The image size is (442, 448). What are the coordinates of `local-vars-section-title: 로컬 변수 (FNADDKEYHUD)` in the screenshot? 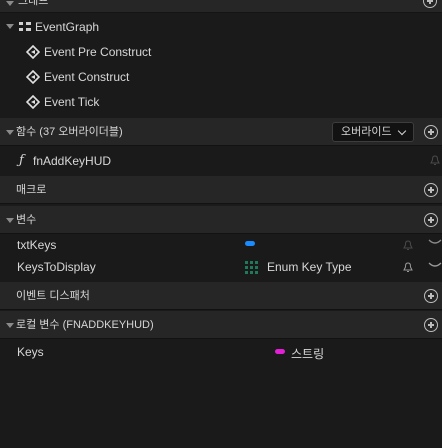 It's located at (85, 325).